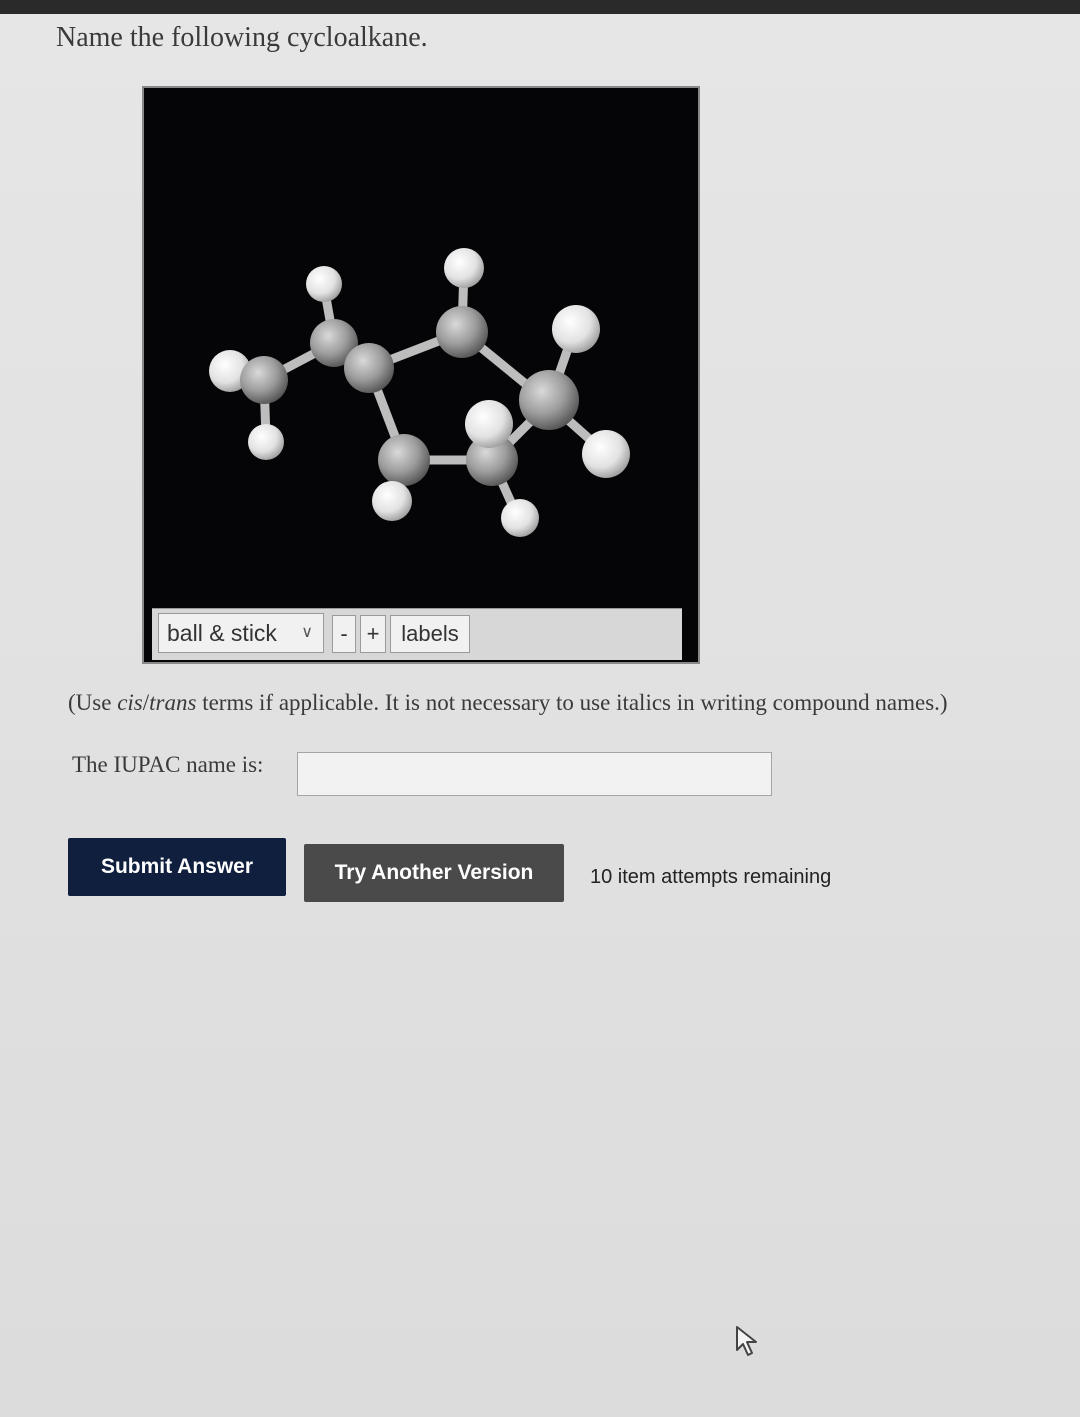 The width and height of the screenshot is (1080, 1417). I want to click on display-mode-select: ball & stick ∨, so click(241, 633).